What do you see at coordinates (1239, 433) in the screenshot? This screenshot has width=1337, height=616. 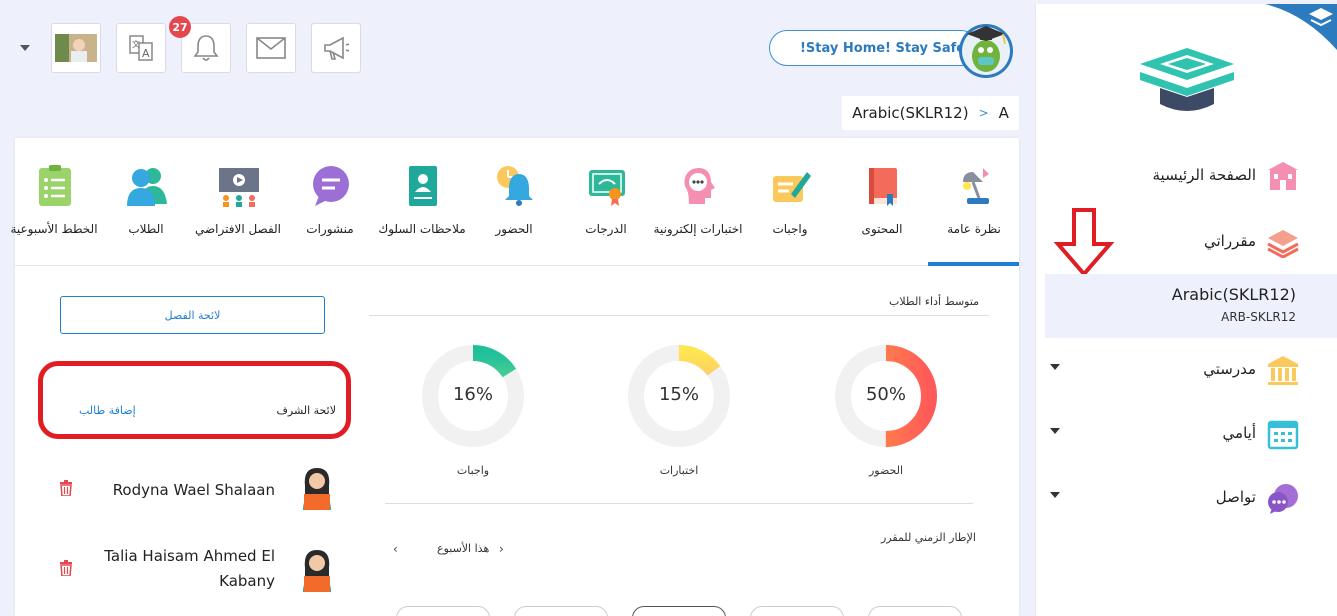 I see `sidebar-item-label: أيامي` at bounding box center [1239, 433].